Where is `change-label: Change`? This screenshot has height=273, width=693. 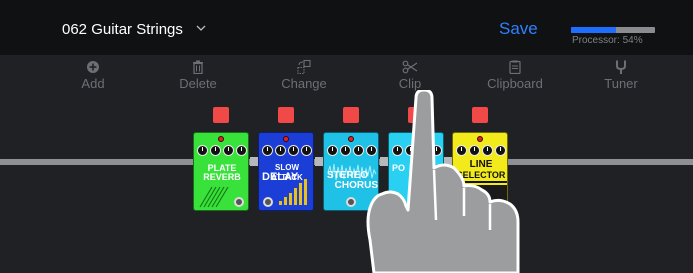 change-label: Change is located at coordinates (304, 83).